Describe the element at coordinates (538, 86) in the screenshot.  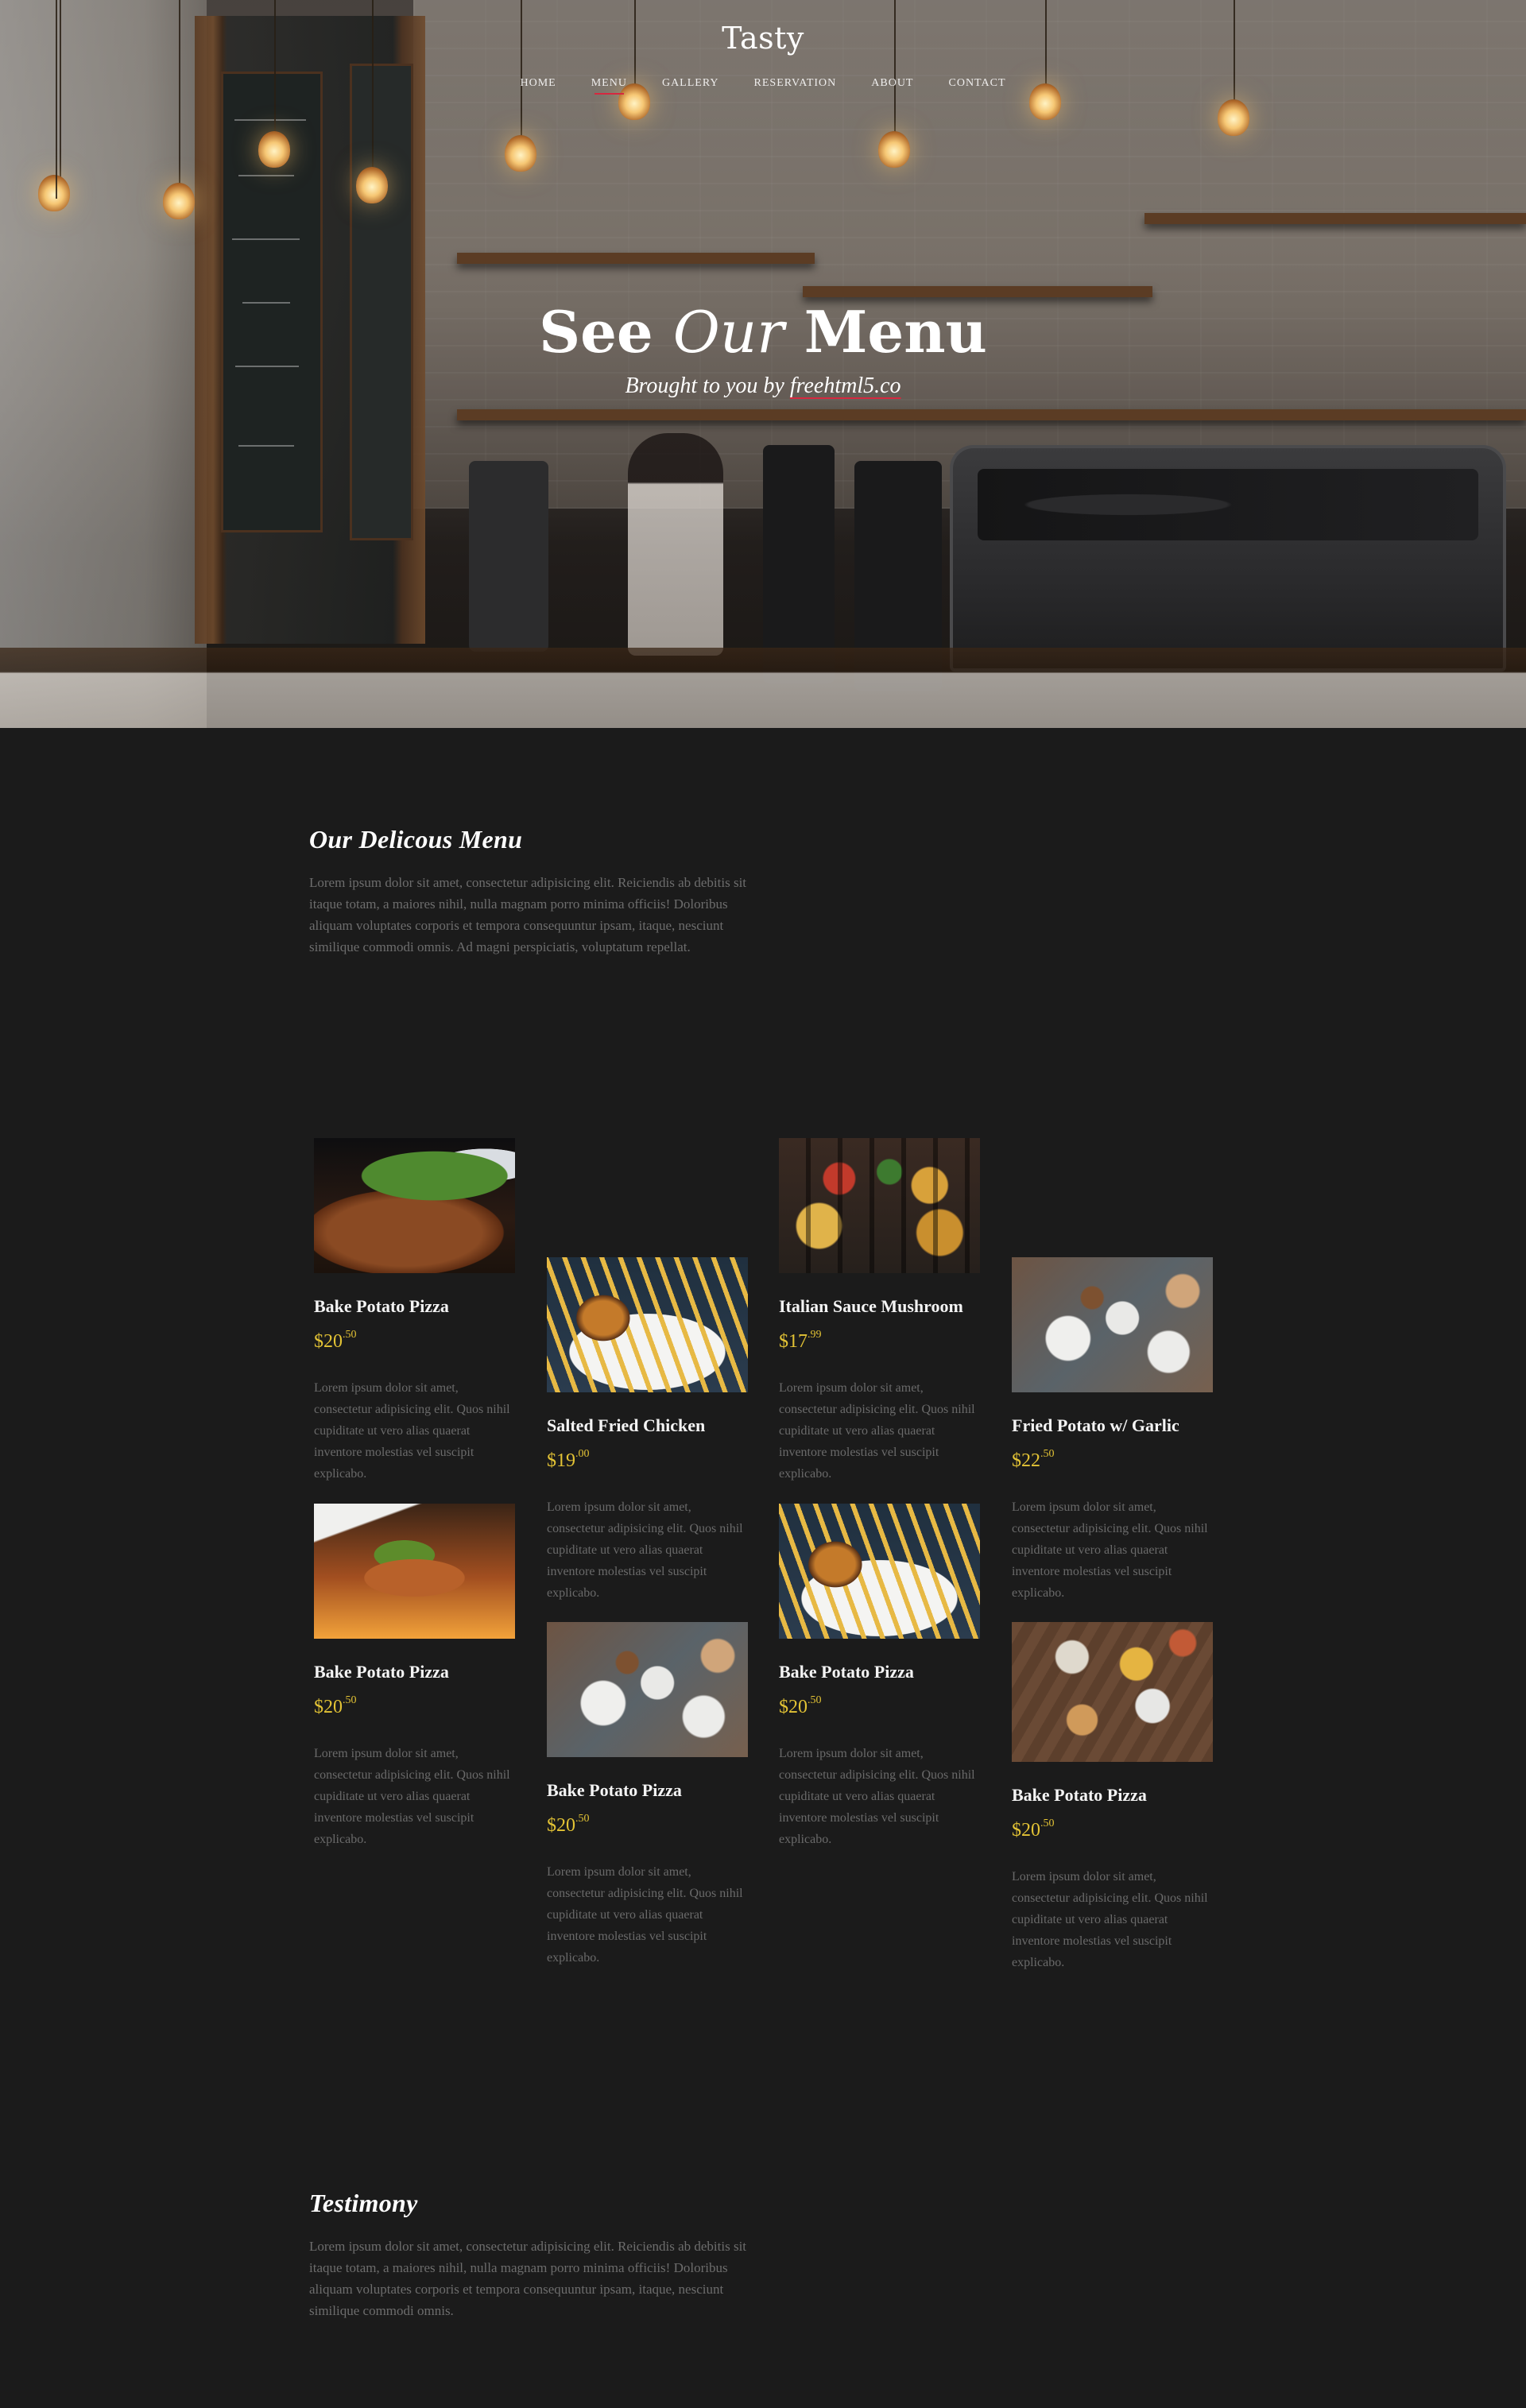
I see `nav-home: HOME` at that location.